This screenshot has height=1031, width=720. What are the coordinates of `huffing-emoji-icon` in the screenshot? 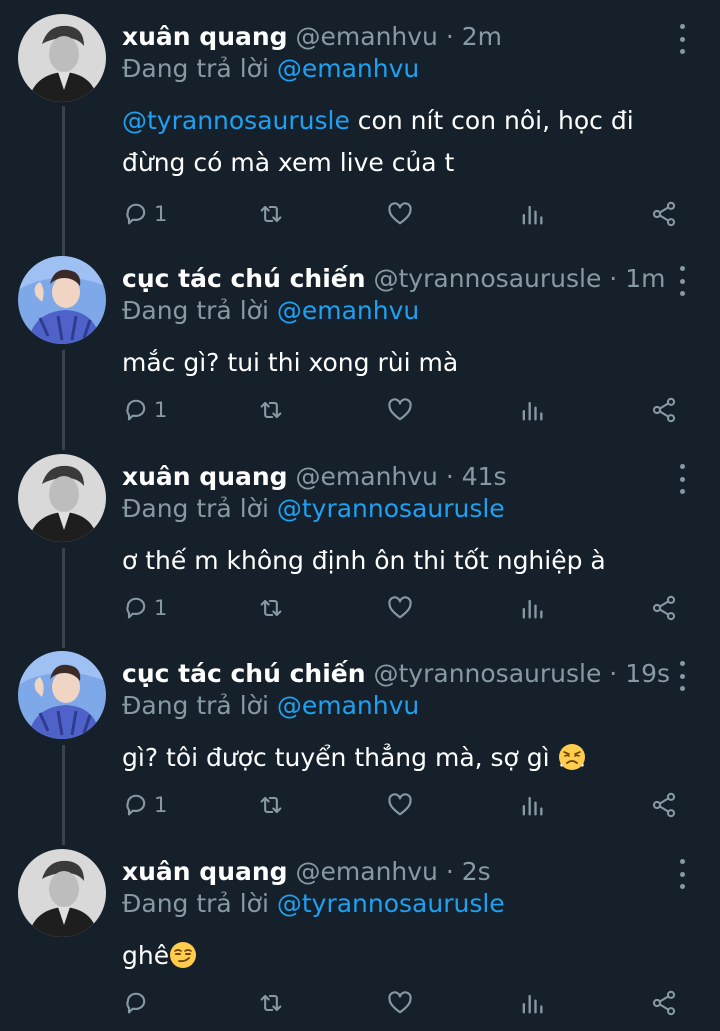 It's located at (571, 757).